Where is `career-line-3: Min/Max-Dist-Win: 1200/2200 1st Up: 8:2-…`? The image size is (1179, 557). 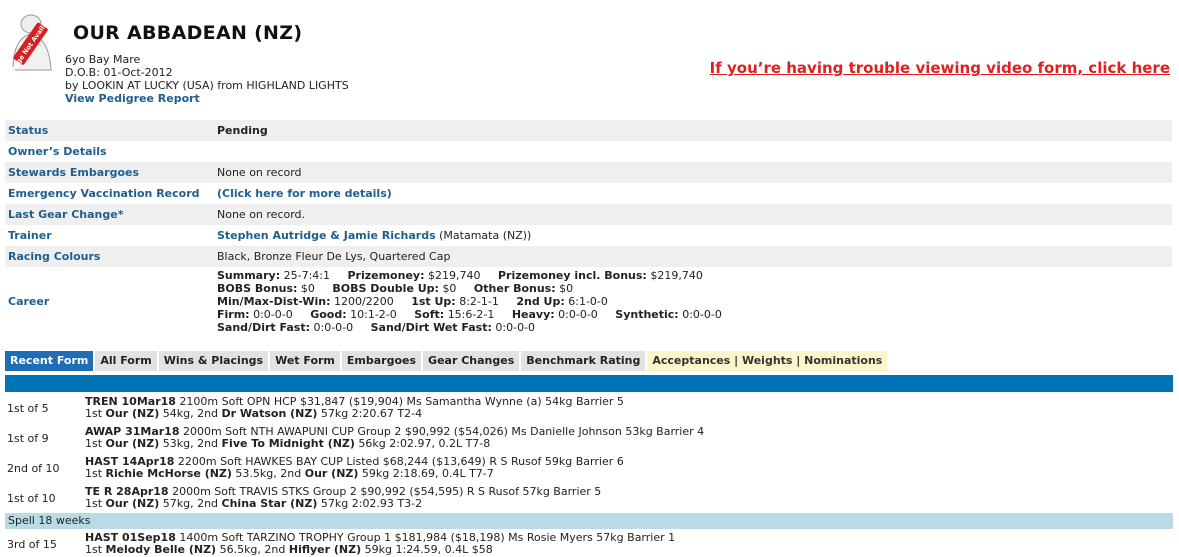
career-line-3: Min/Max-Dist-Win: 1200/2200 1st Up: 8:2-… is located at coordinates (412, 301).